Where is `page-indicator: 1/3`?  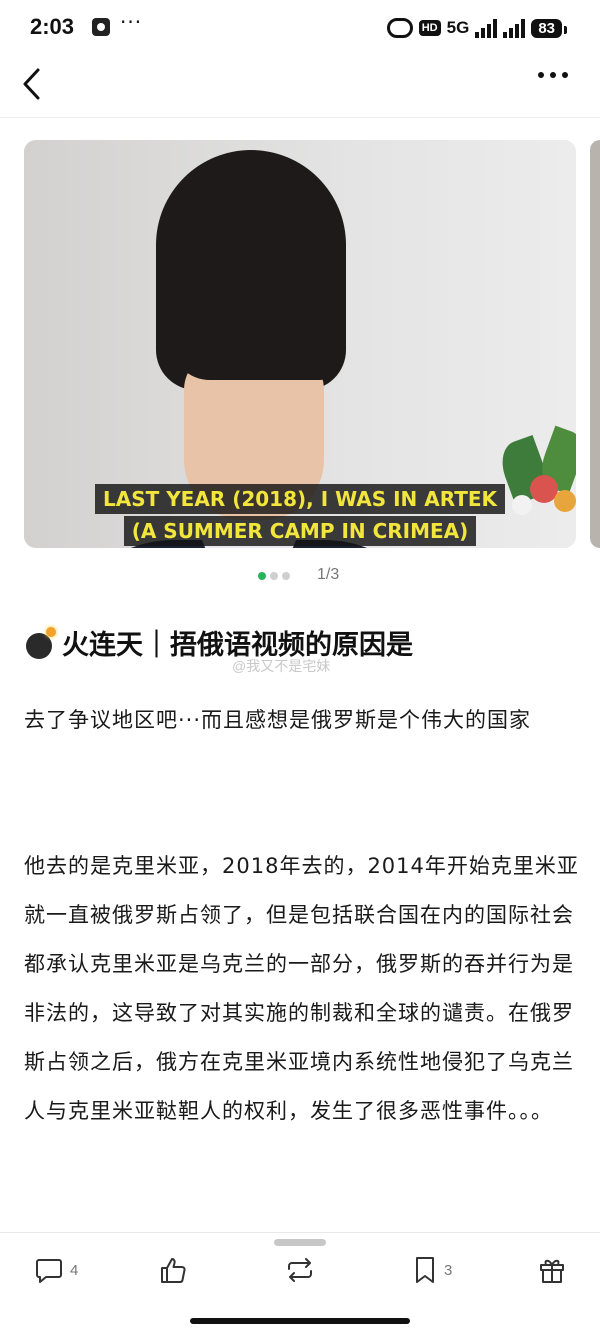
page-indicator: 1/3 is located at coordinates (328, 574).